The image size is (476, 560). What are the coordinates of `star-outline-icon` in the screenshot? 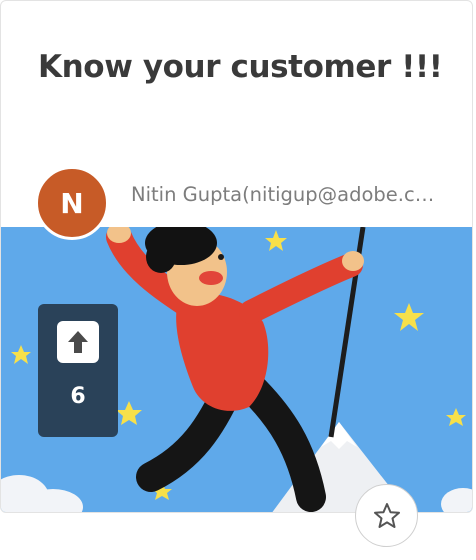 It's located at (387, 516).